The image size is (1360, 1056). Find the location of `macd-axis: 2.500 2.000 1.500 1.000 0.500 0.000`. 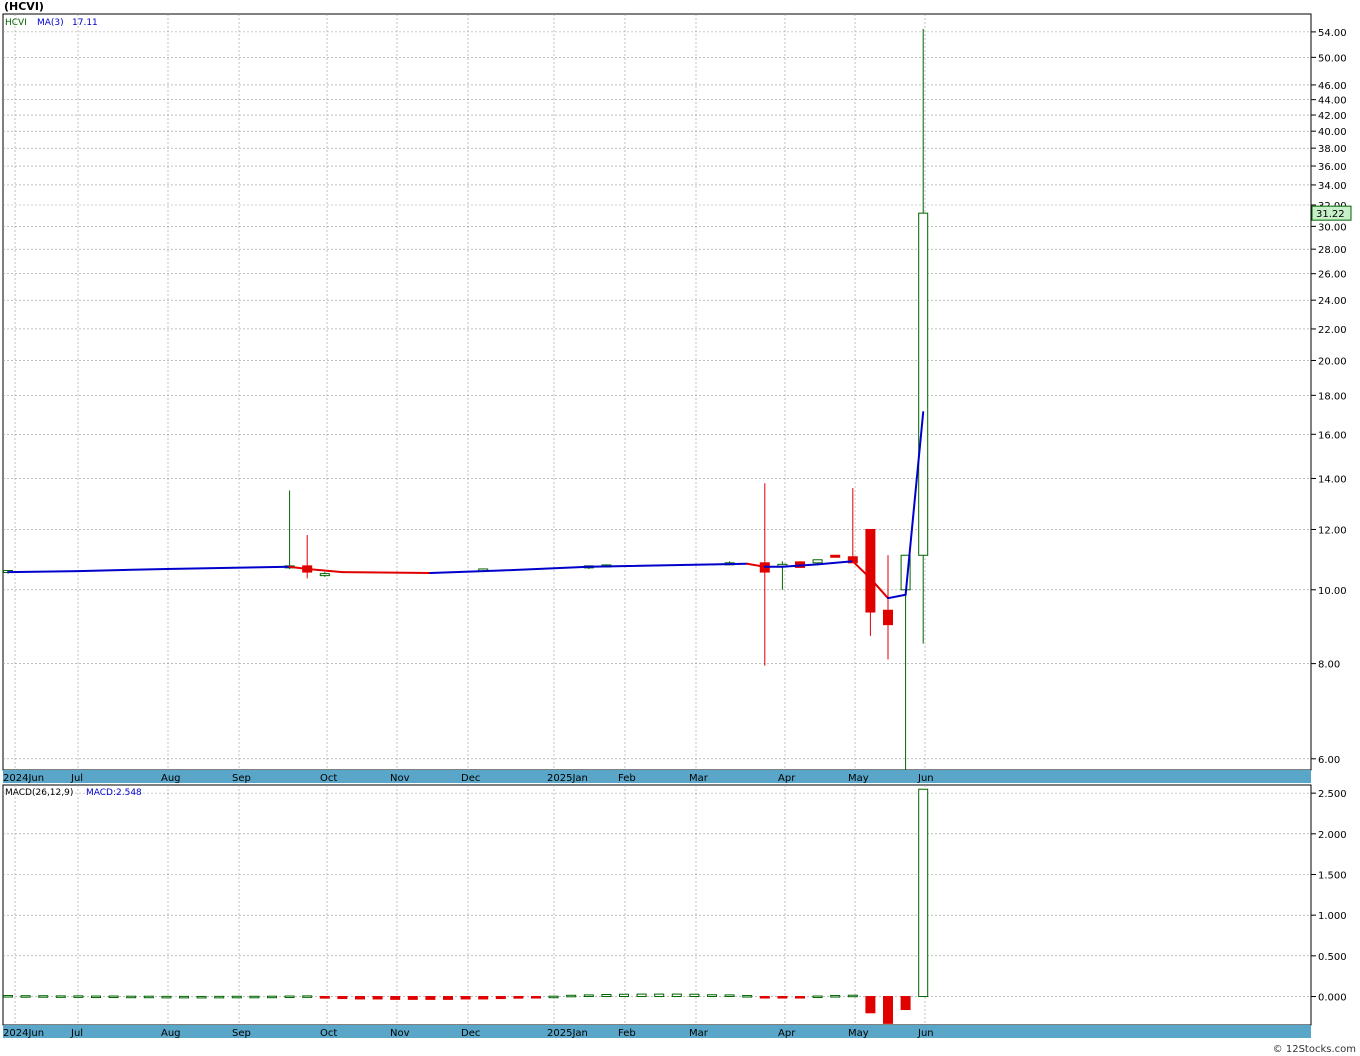

macd-axis: 2.500 2.000 1.500 1.000 0.500 0.000 is located at coordinates (1329, 896).